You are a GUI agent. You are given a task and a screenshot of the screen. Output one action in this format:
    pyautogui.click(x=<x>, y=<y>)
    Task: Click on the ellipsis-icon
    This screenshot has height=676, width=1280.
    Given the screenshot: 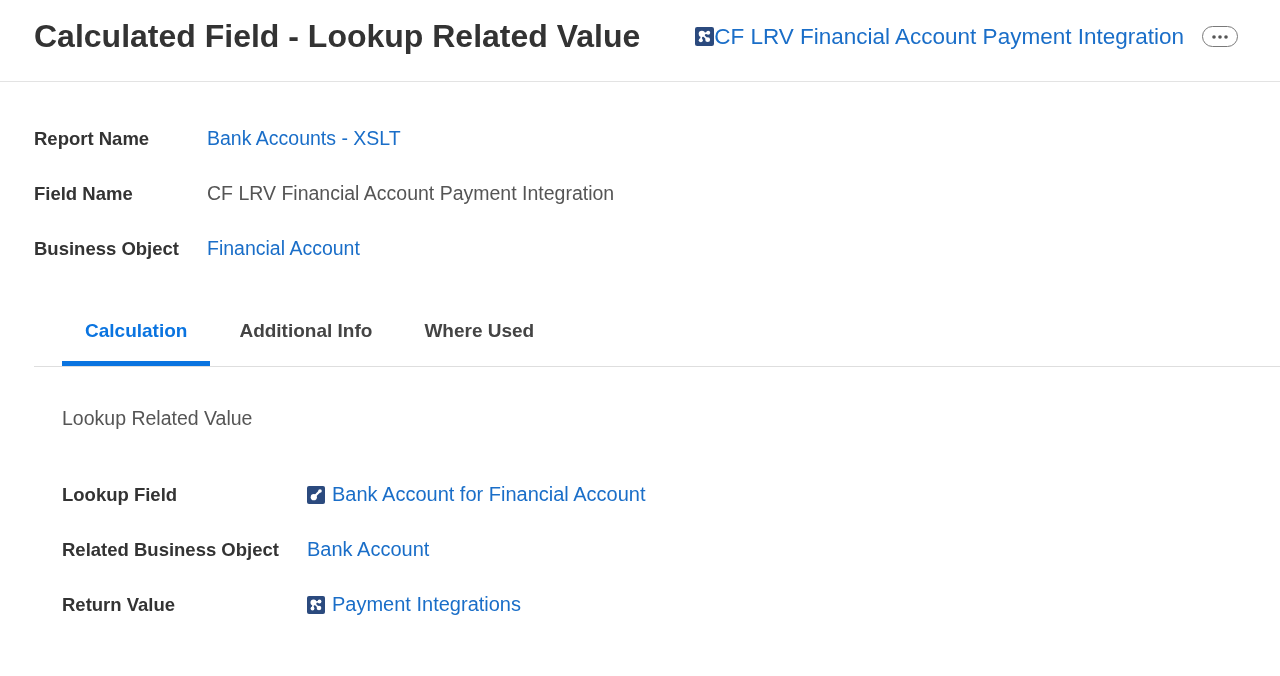 What is the action you would take?
    pyautogui.click(x=1220, y=36)
    